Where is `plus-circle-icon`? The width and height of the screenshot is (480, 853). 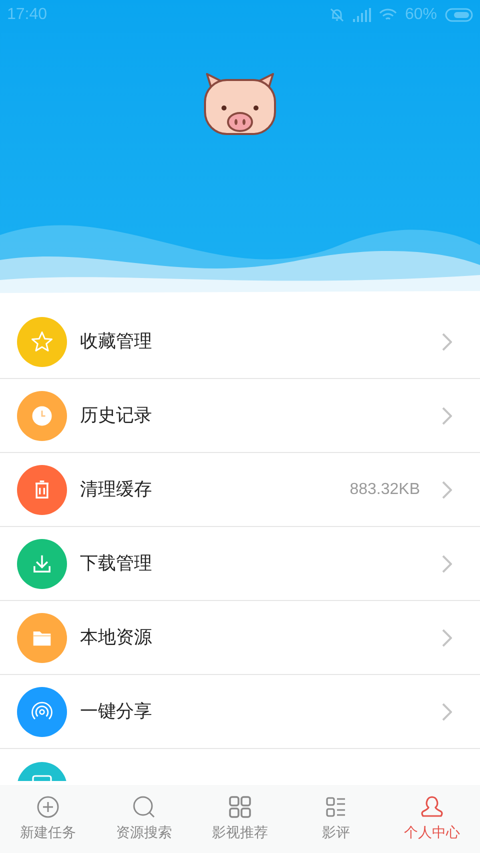 plus-circle-icon is located at coordinates (48, 807).